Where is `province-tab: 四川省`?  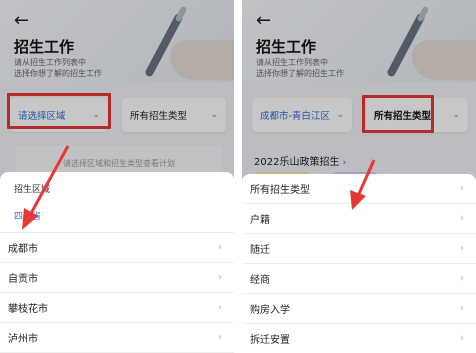 province-tab: 四川省 is located at coordinates (118, 215).